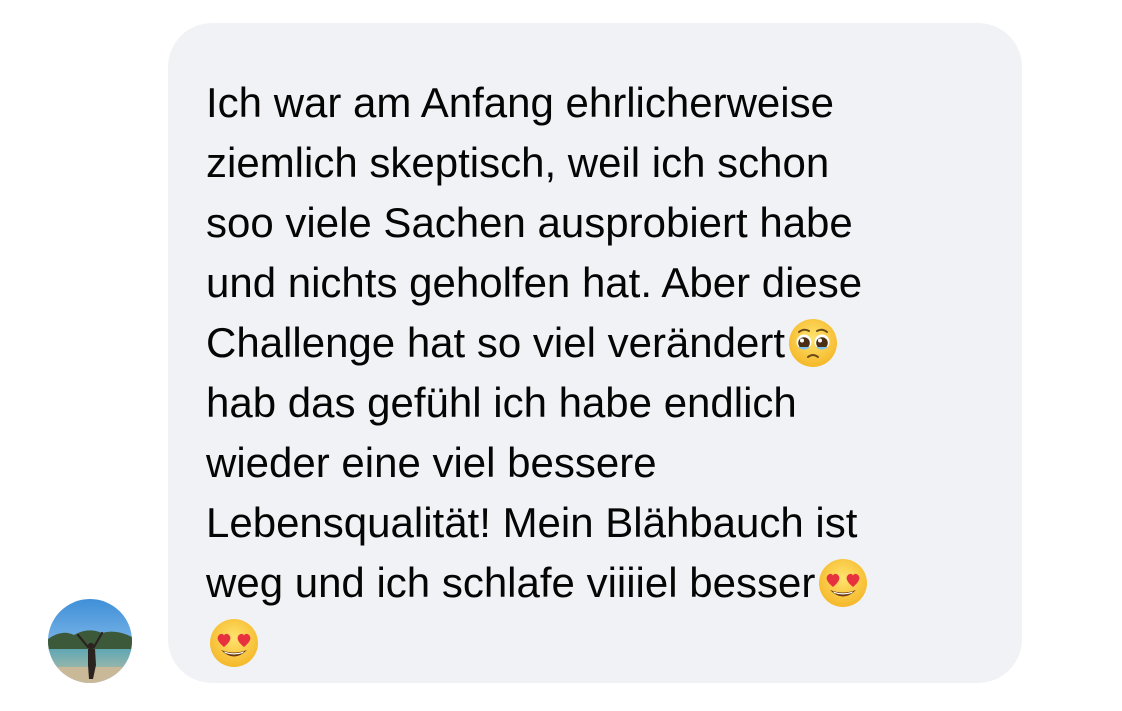 This screenshot has height=711, width=1122. I want to click on pleading-face-emoji-icon, so click(813, 343).